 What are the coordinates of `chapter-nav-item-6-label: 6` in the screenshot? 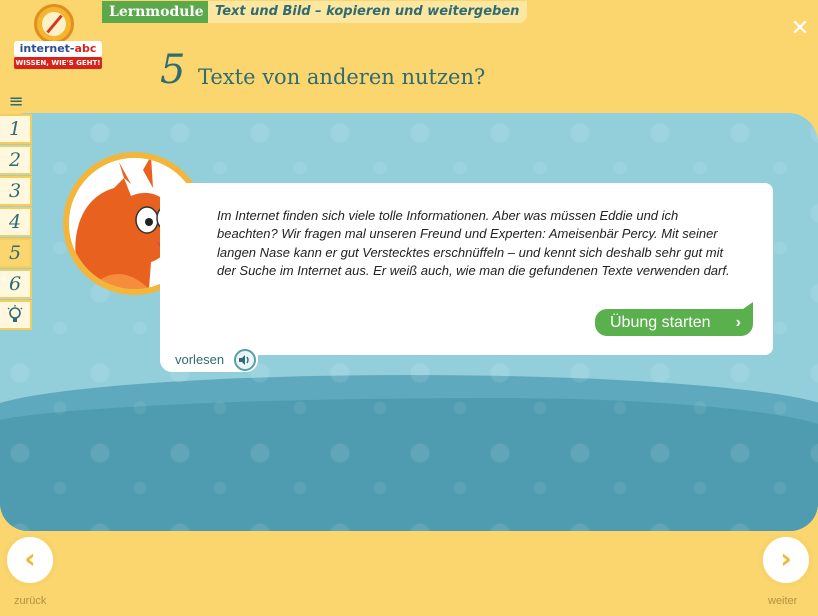 It's located at (15, 284).